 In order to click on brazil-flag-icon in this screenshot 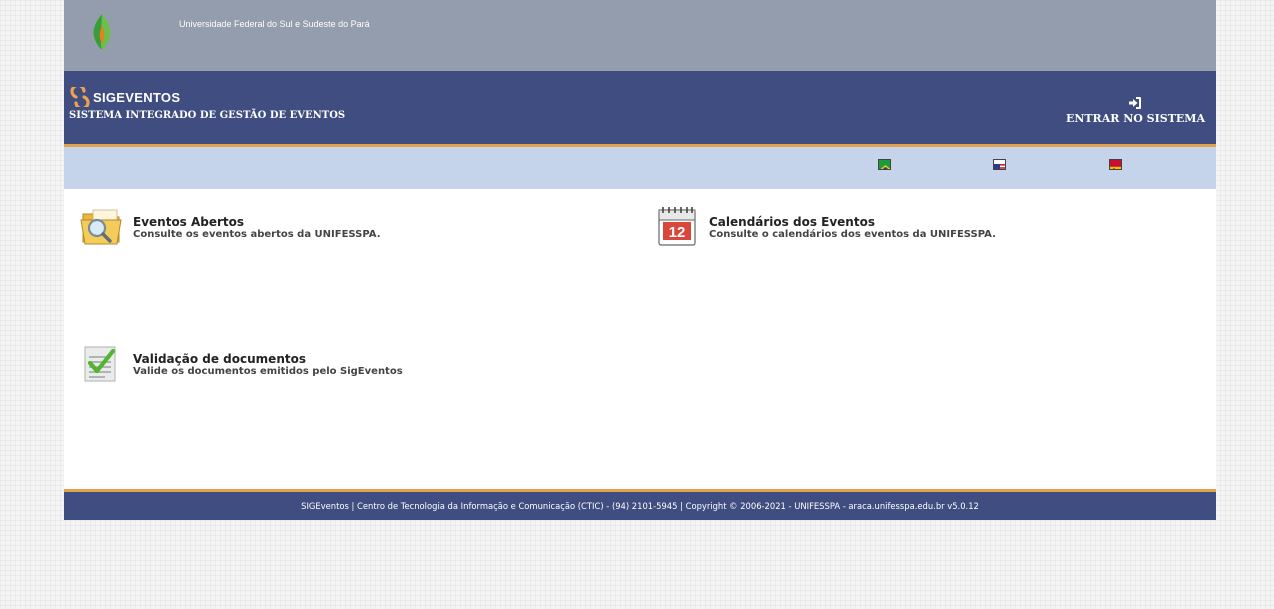, I will do `click(884, 164)`.